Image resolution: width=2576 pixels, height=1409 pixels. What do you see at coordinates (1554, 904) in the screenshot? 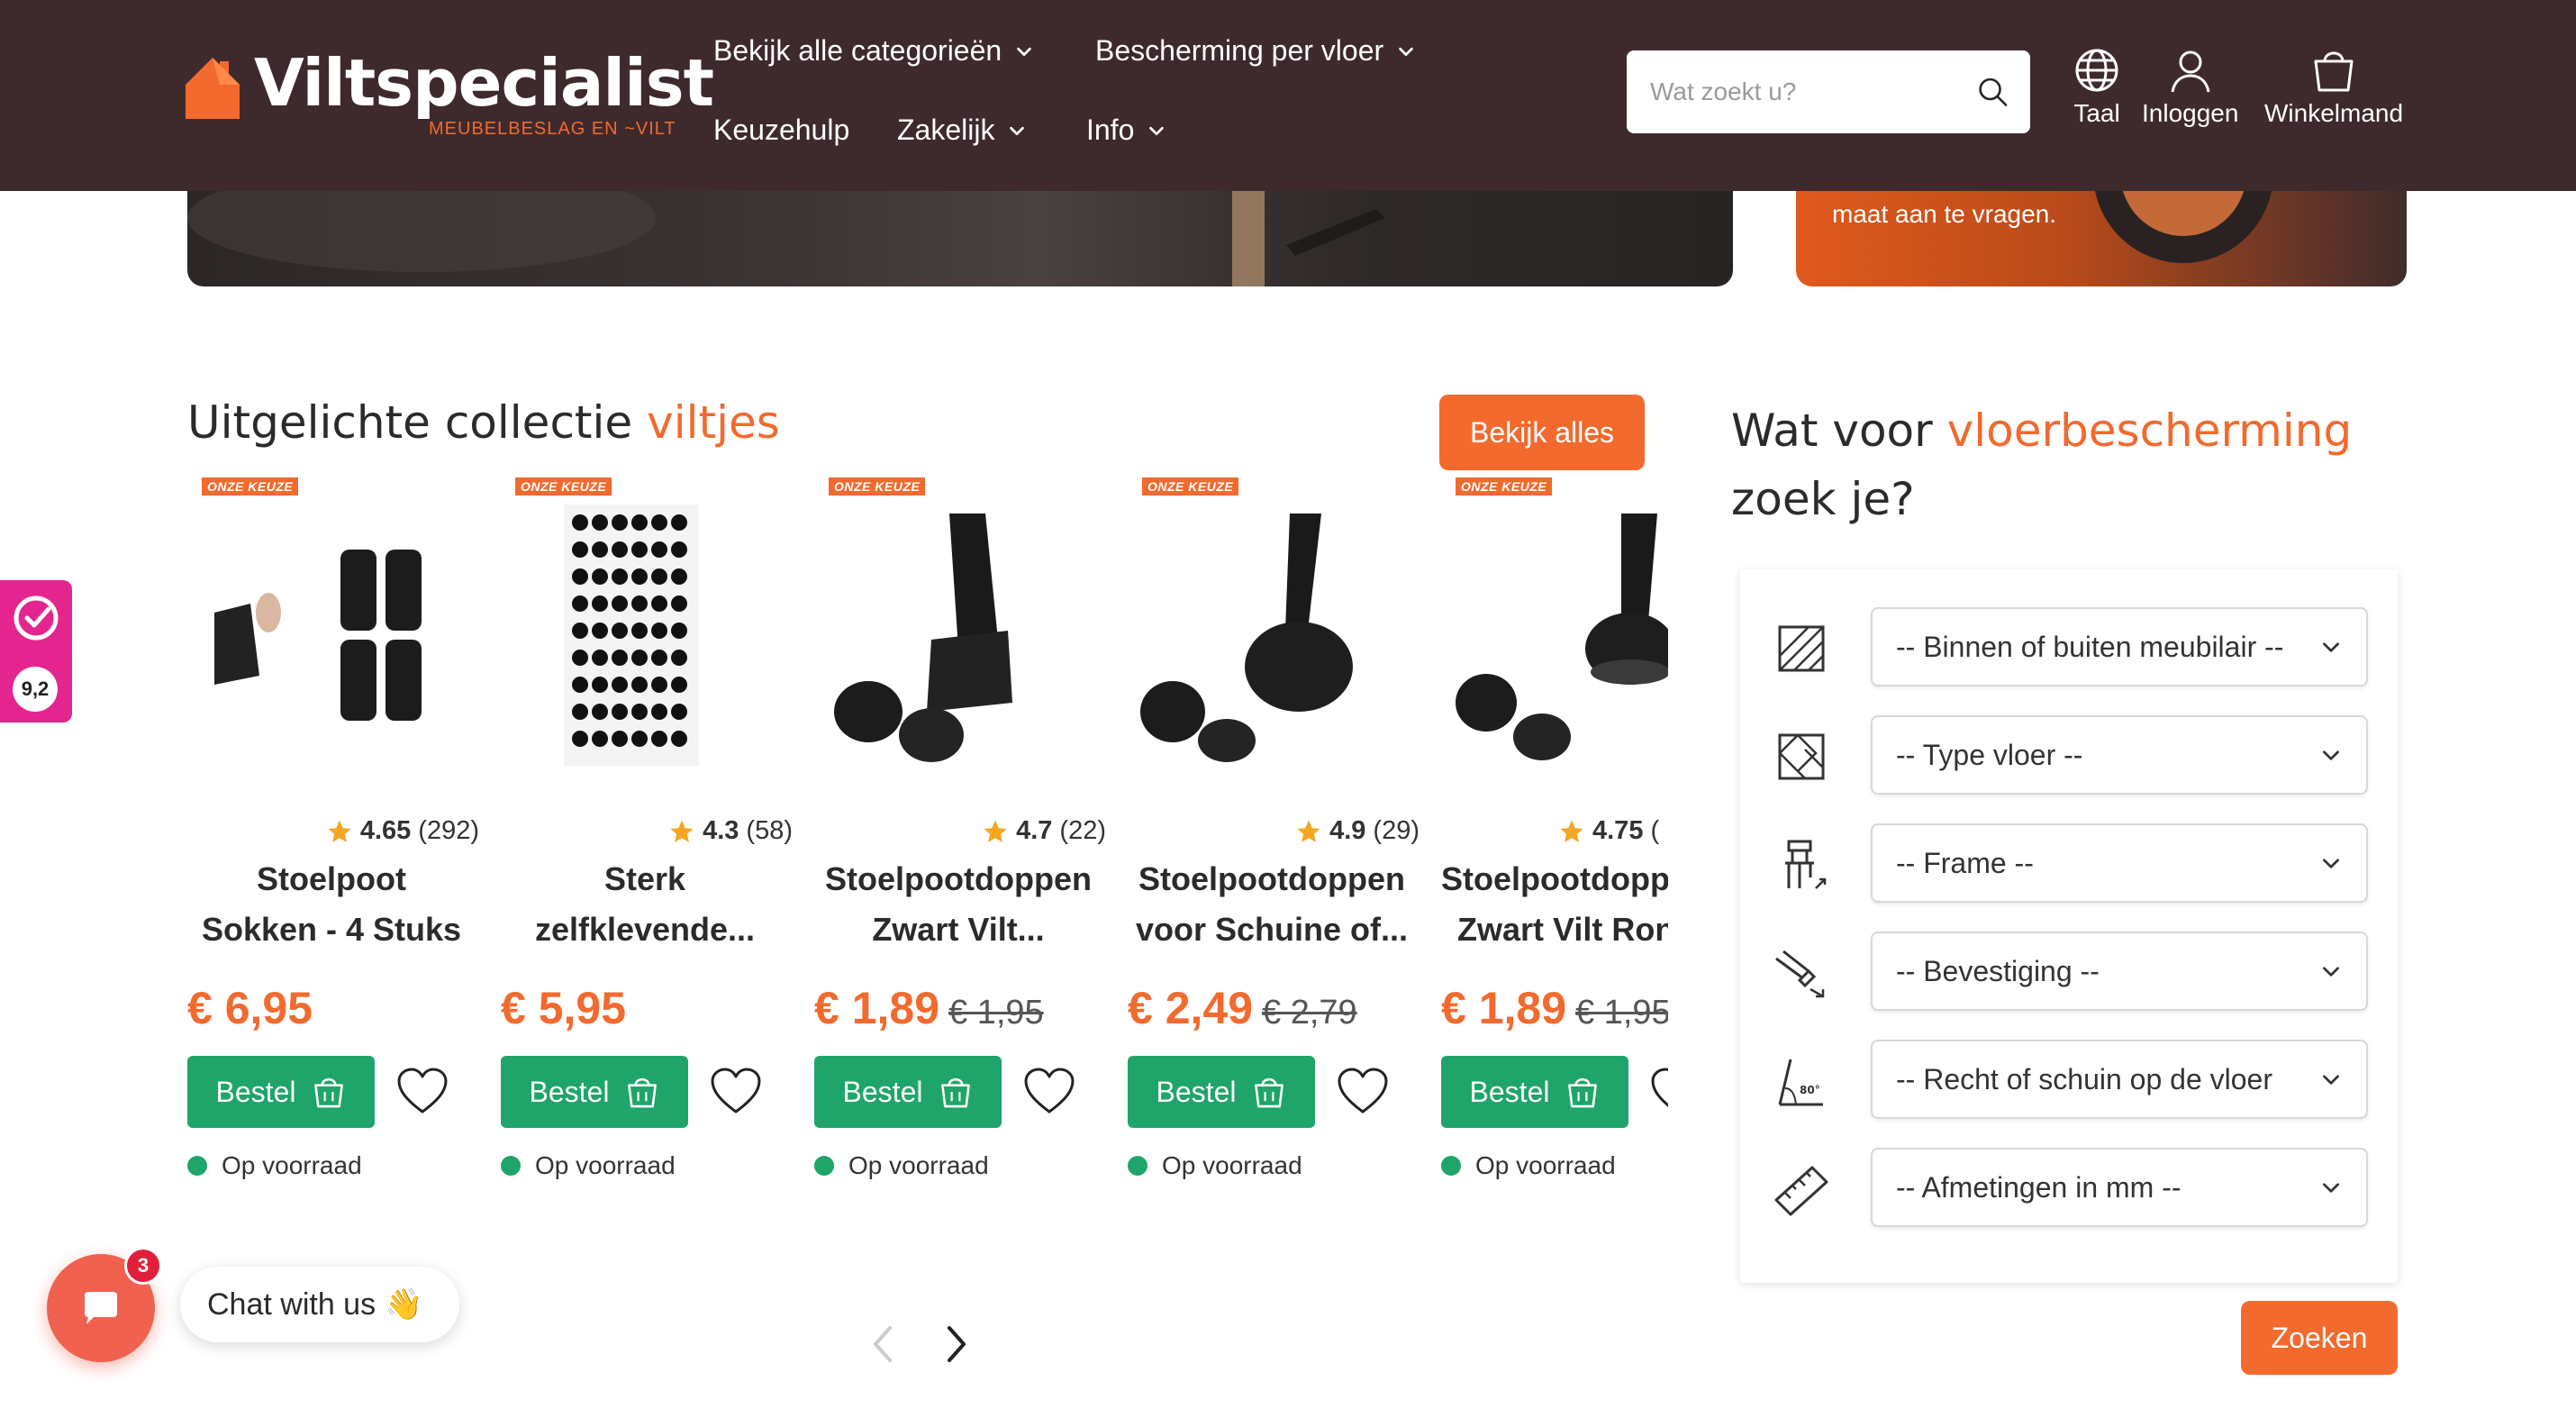
I see `product-title: Stoelpootdopp Zwart Vilt Ron` at bounding box center [1554, 904].